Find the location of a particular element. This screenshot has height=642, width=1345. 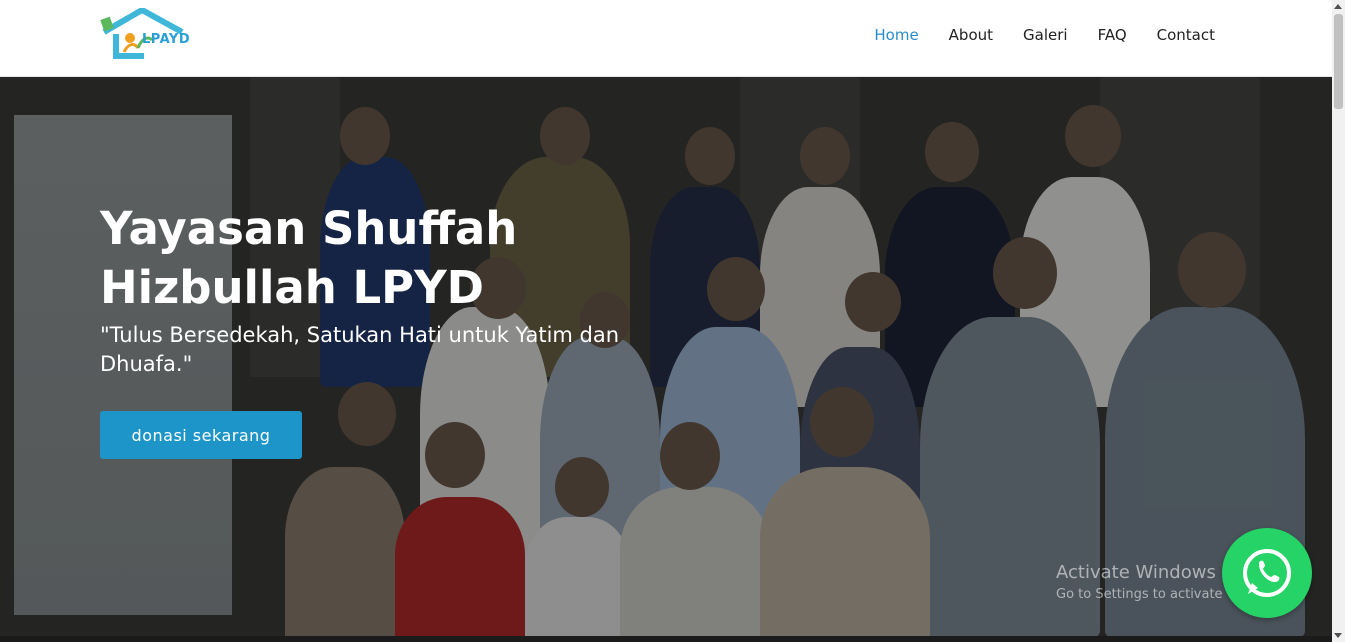

page-bottom-edge is located at coordinates (666, 639).